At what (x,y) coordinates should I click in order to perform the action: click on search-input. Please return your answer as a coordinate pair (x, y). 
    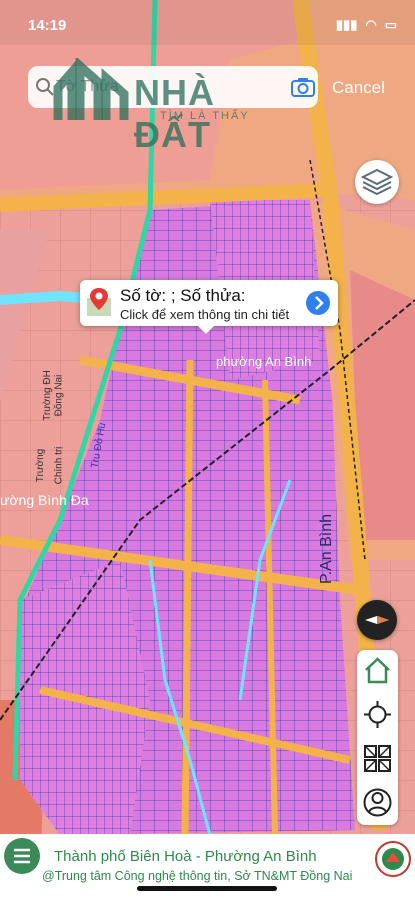
    Looking at the image, I should click on (156, 87).